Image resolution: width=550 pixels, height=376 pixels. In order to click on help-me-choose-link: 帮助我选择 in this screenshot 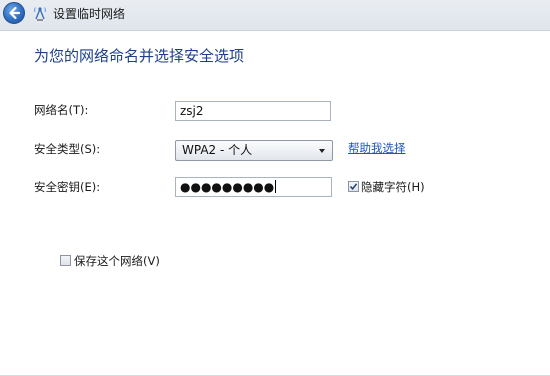, I will do `click(377, 148)`.